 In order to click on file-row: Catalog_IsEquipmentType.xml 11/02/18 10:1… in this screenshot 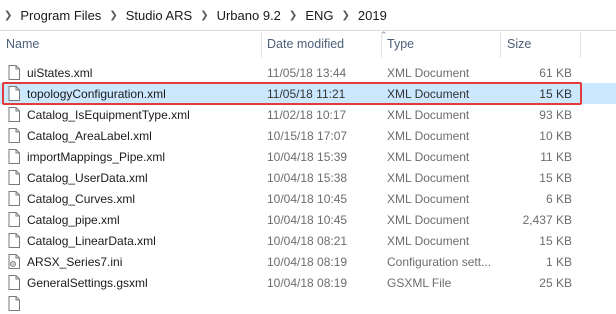, I will do `click(308, 114)`.